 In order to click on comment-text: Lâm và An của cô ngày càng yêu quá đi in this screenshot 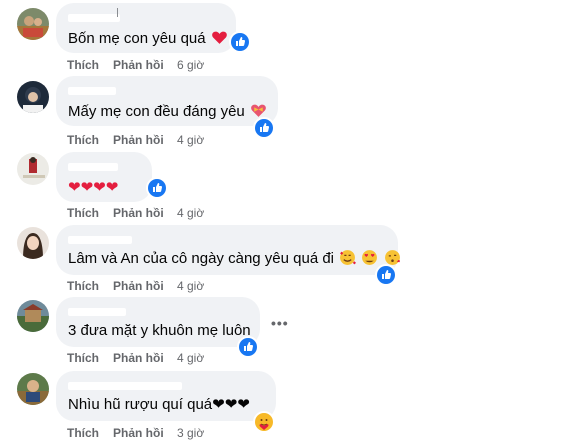, I will do `click(234, 259)`.